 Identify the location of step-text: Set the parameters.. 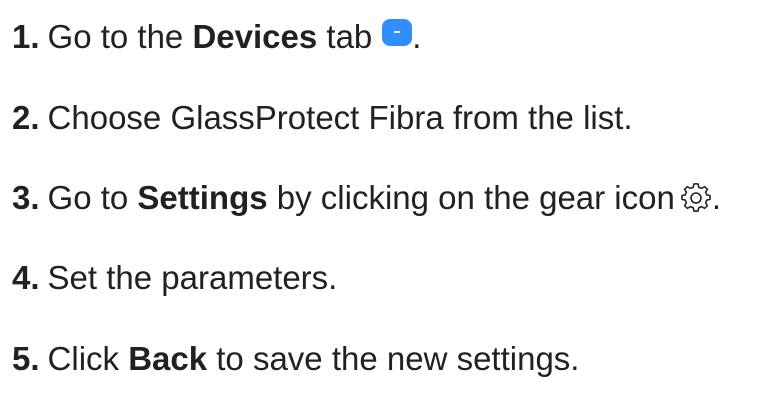
(192, 277).